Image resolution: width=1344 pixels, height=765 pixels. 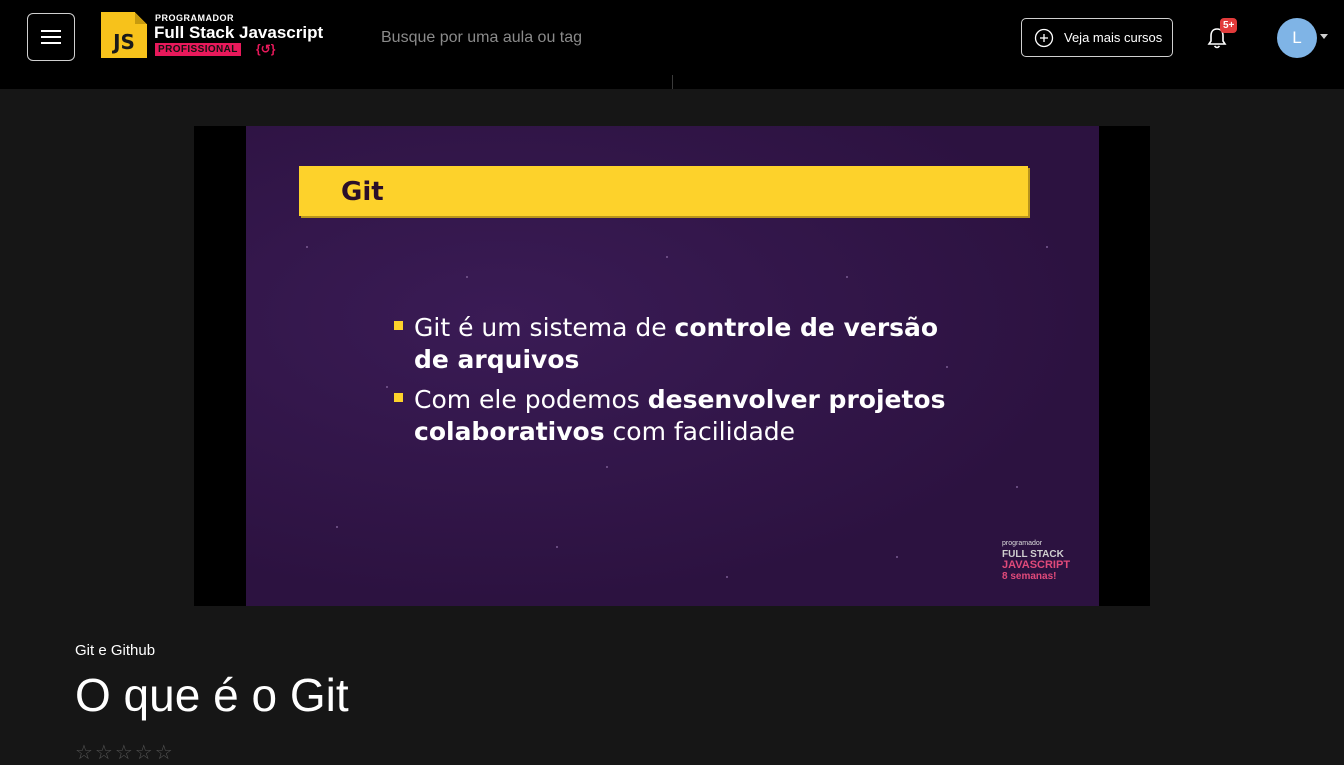 I want to click on more-courses-button: Veja mais cursos, so click(x=1097, y=37).